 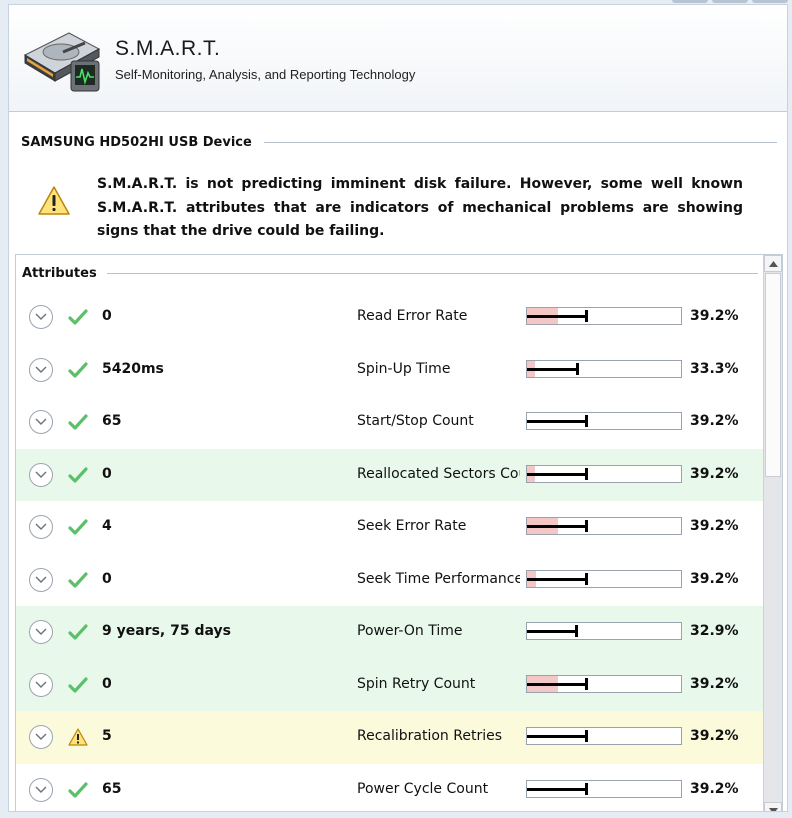 I want to click on raw-value: 5420ms, so click(x=133, y=368).